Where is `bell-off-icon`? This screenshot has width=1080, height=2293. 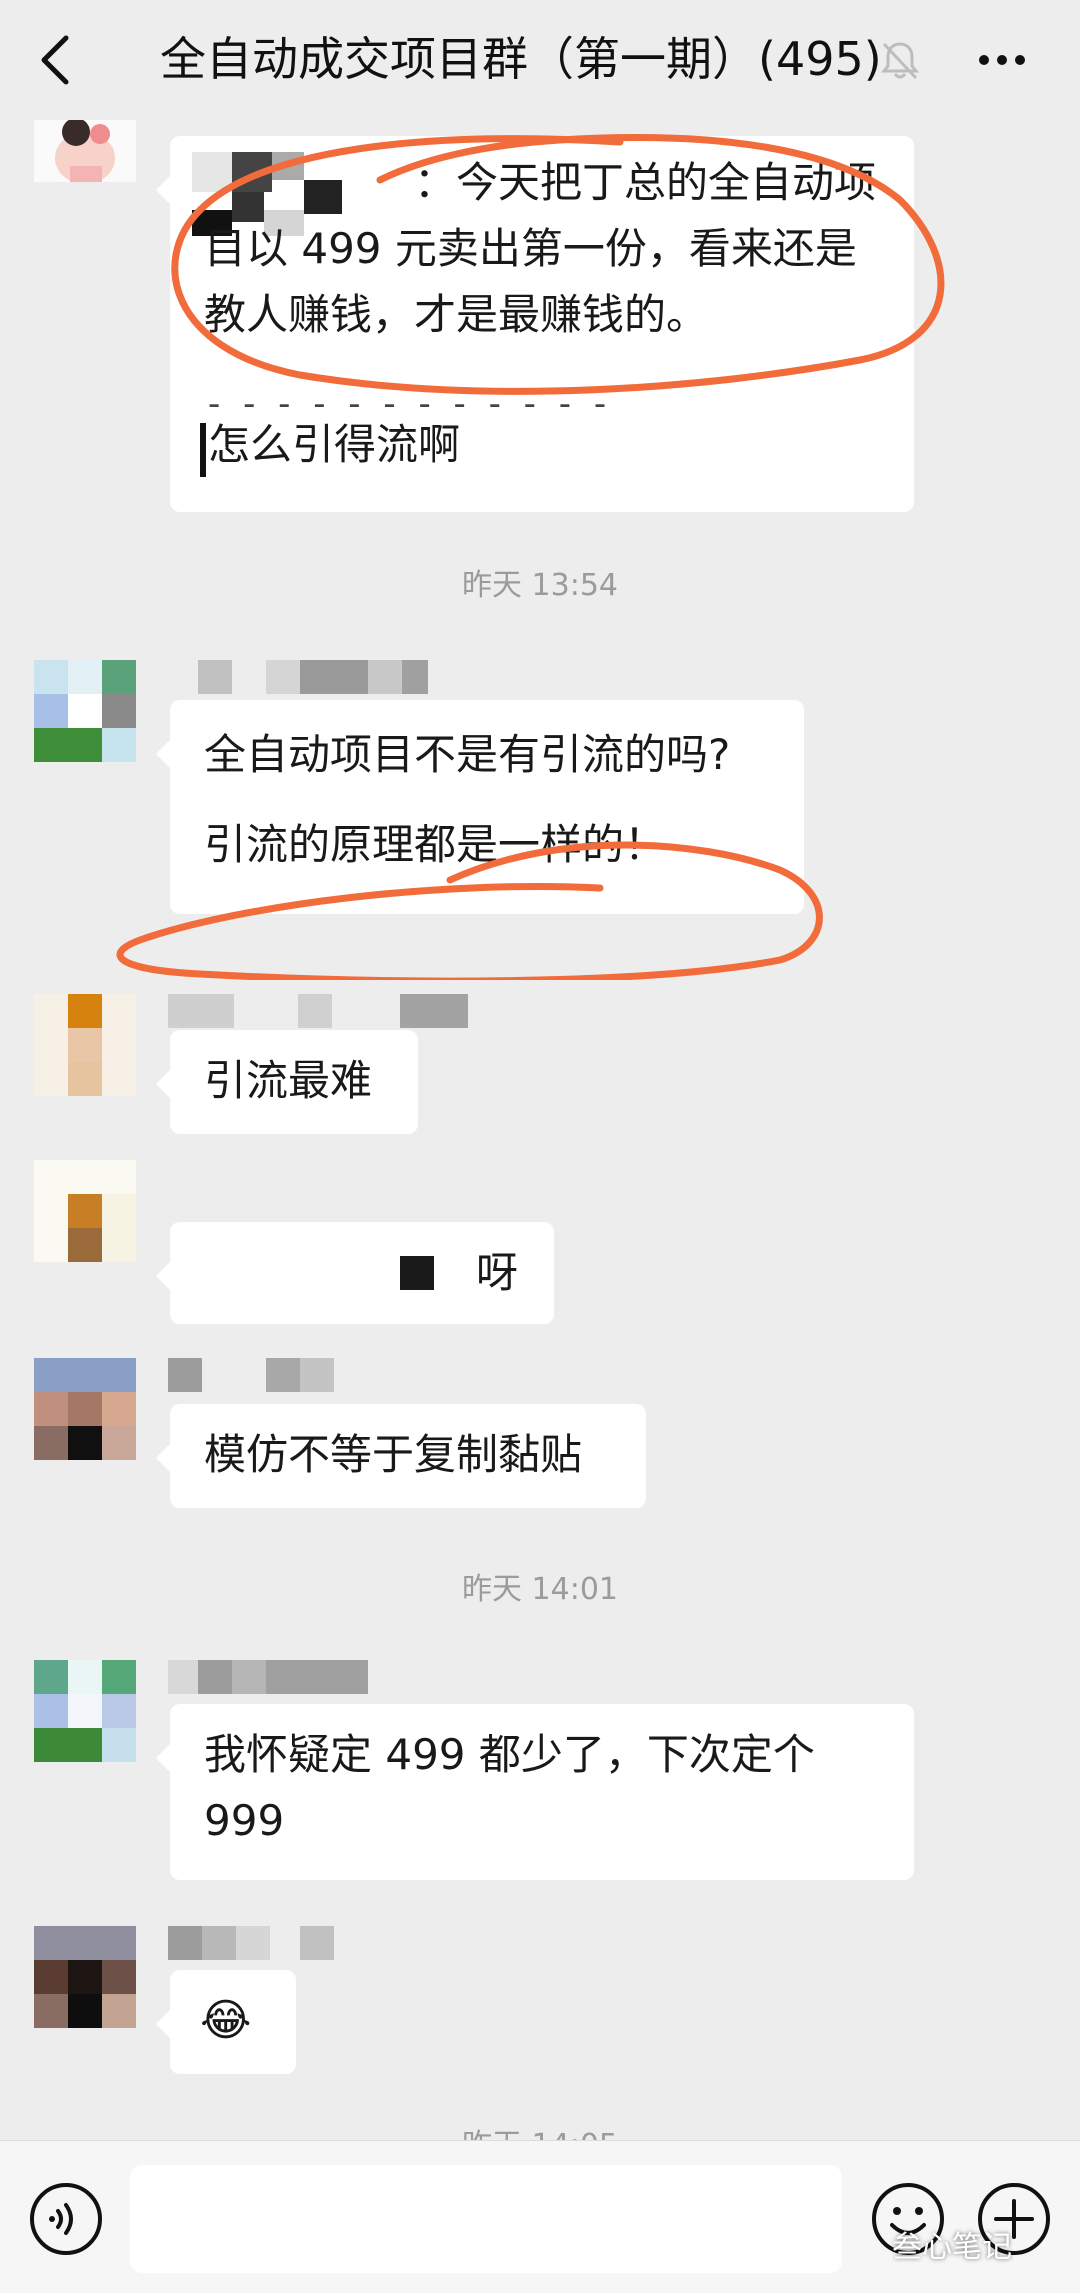 bell-off-icon is located at coordinates (900, 61).